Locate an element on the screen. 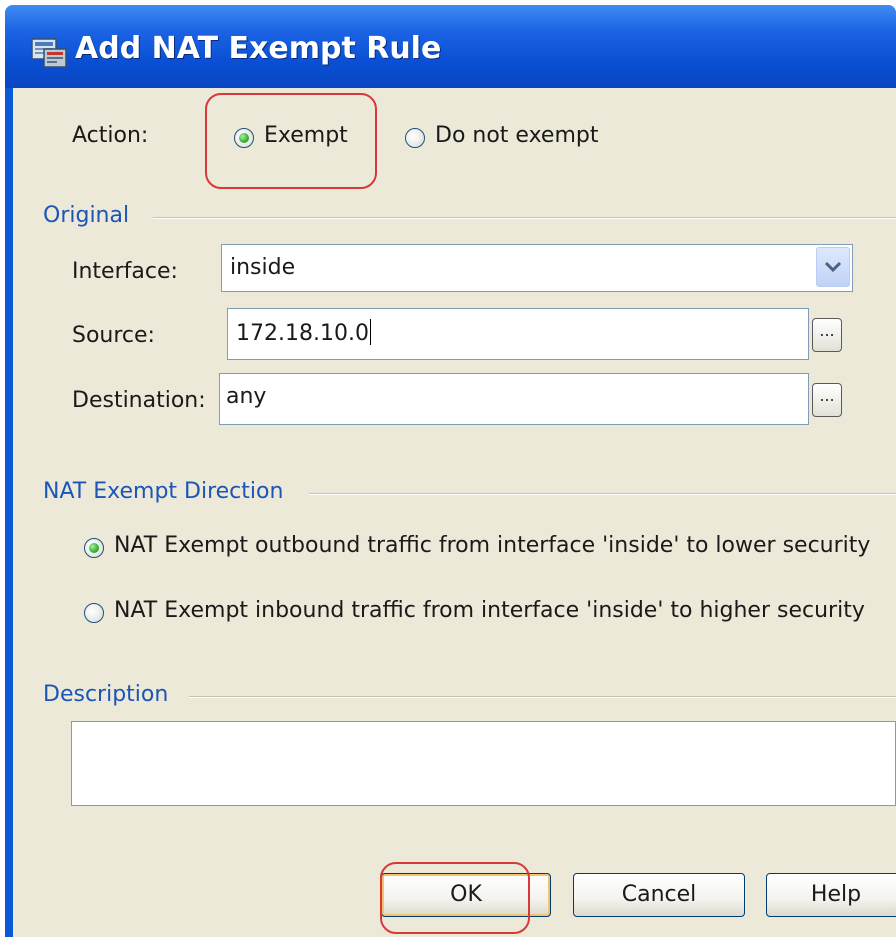  text-cursor is located at coordinates (370, 332).